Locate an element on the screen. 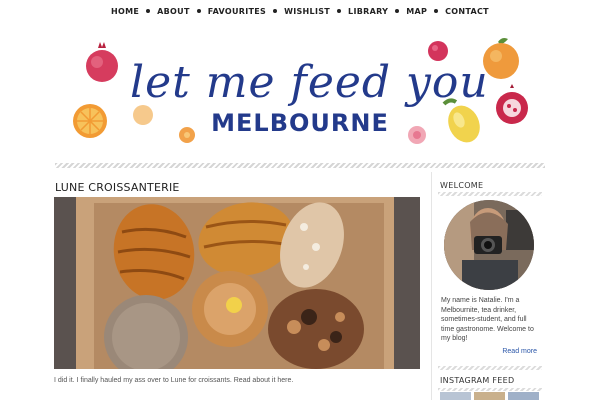 The width and height of the screenshot is (600, 400). nav-library: LIBRARY is located at coordinates (368, 11).